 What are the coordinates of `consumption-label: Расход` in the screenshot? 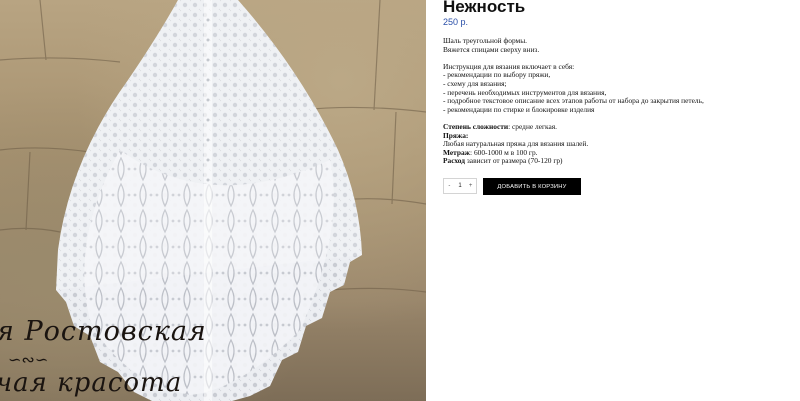 It's located at (454, 161).